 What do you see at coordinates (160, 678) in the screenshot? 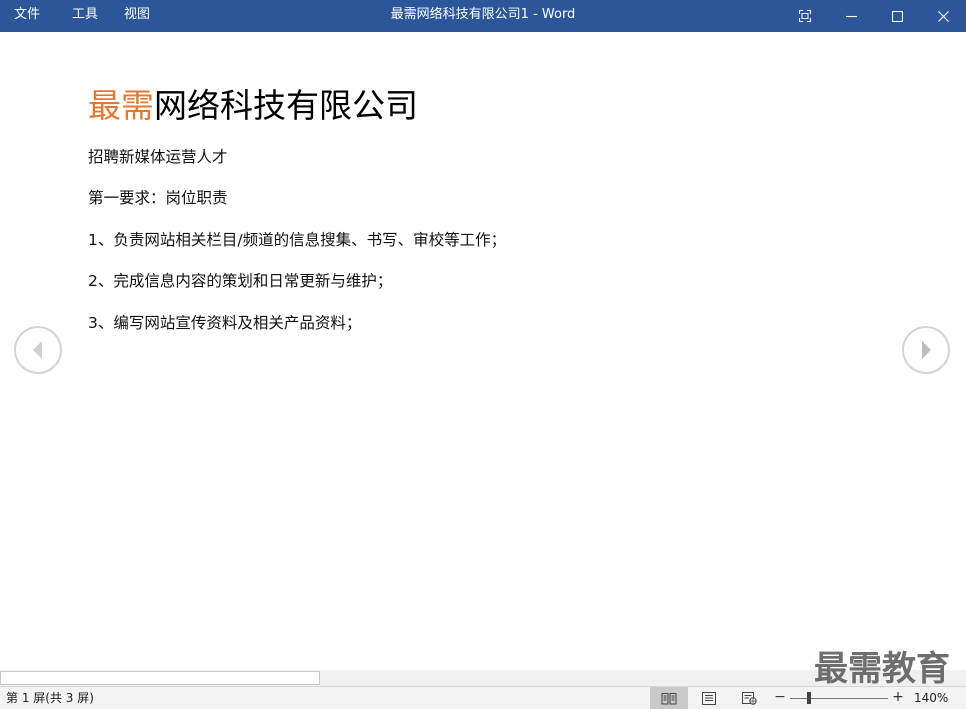
I see `scrollbar-thumb` at bounding box center [160, 678].